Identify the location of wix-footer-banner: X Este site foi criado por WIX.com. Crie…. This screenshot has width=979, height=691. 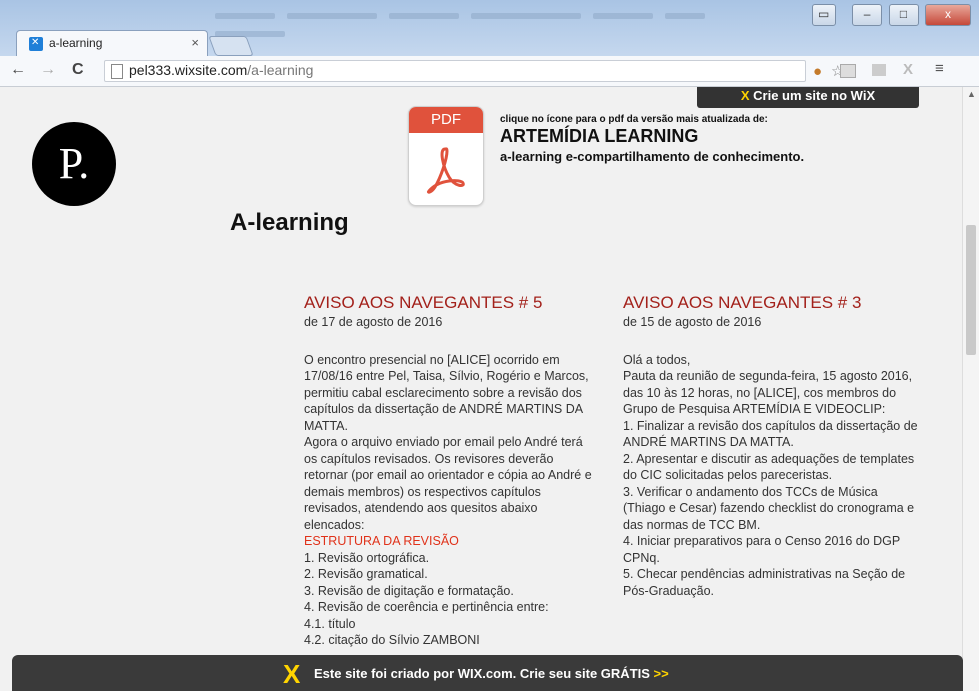
(487, 673).